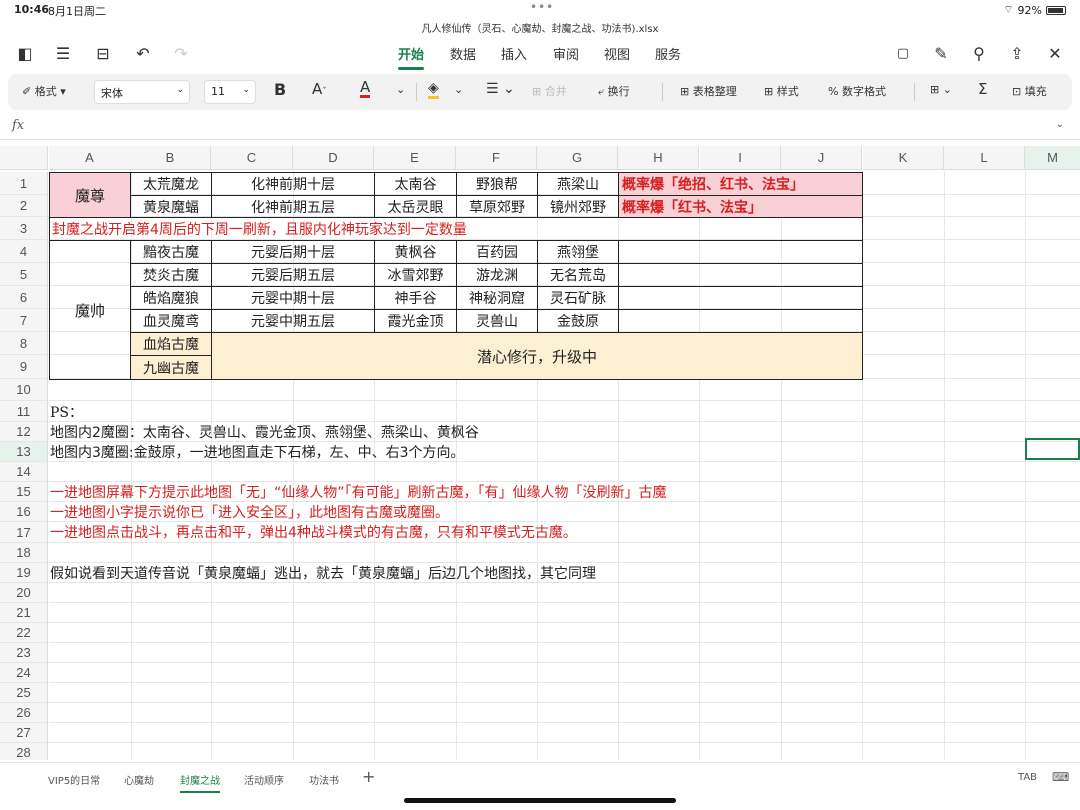  What do you see at coordinates (433, 89) in the screenshot?
I see `fill-color-icon: ◈` at bounding box center [433, 89].